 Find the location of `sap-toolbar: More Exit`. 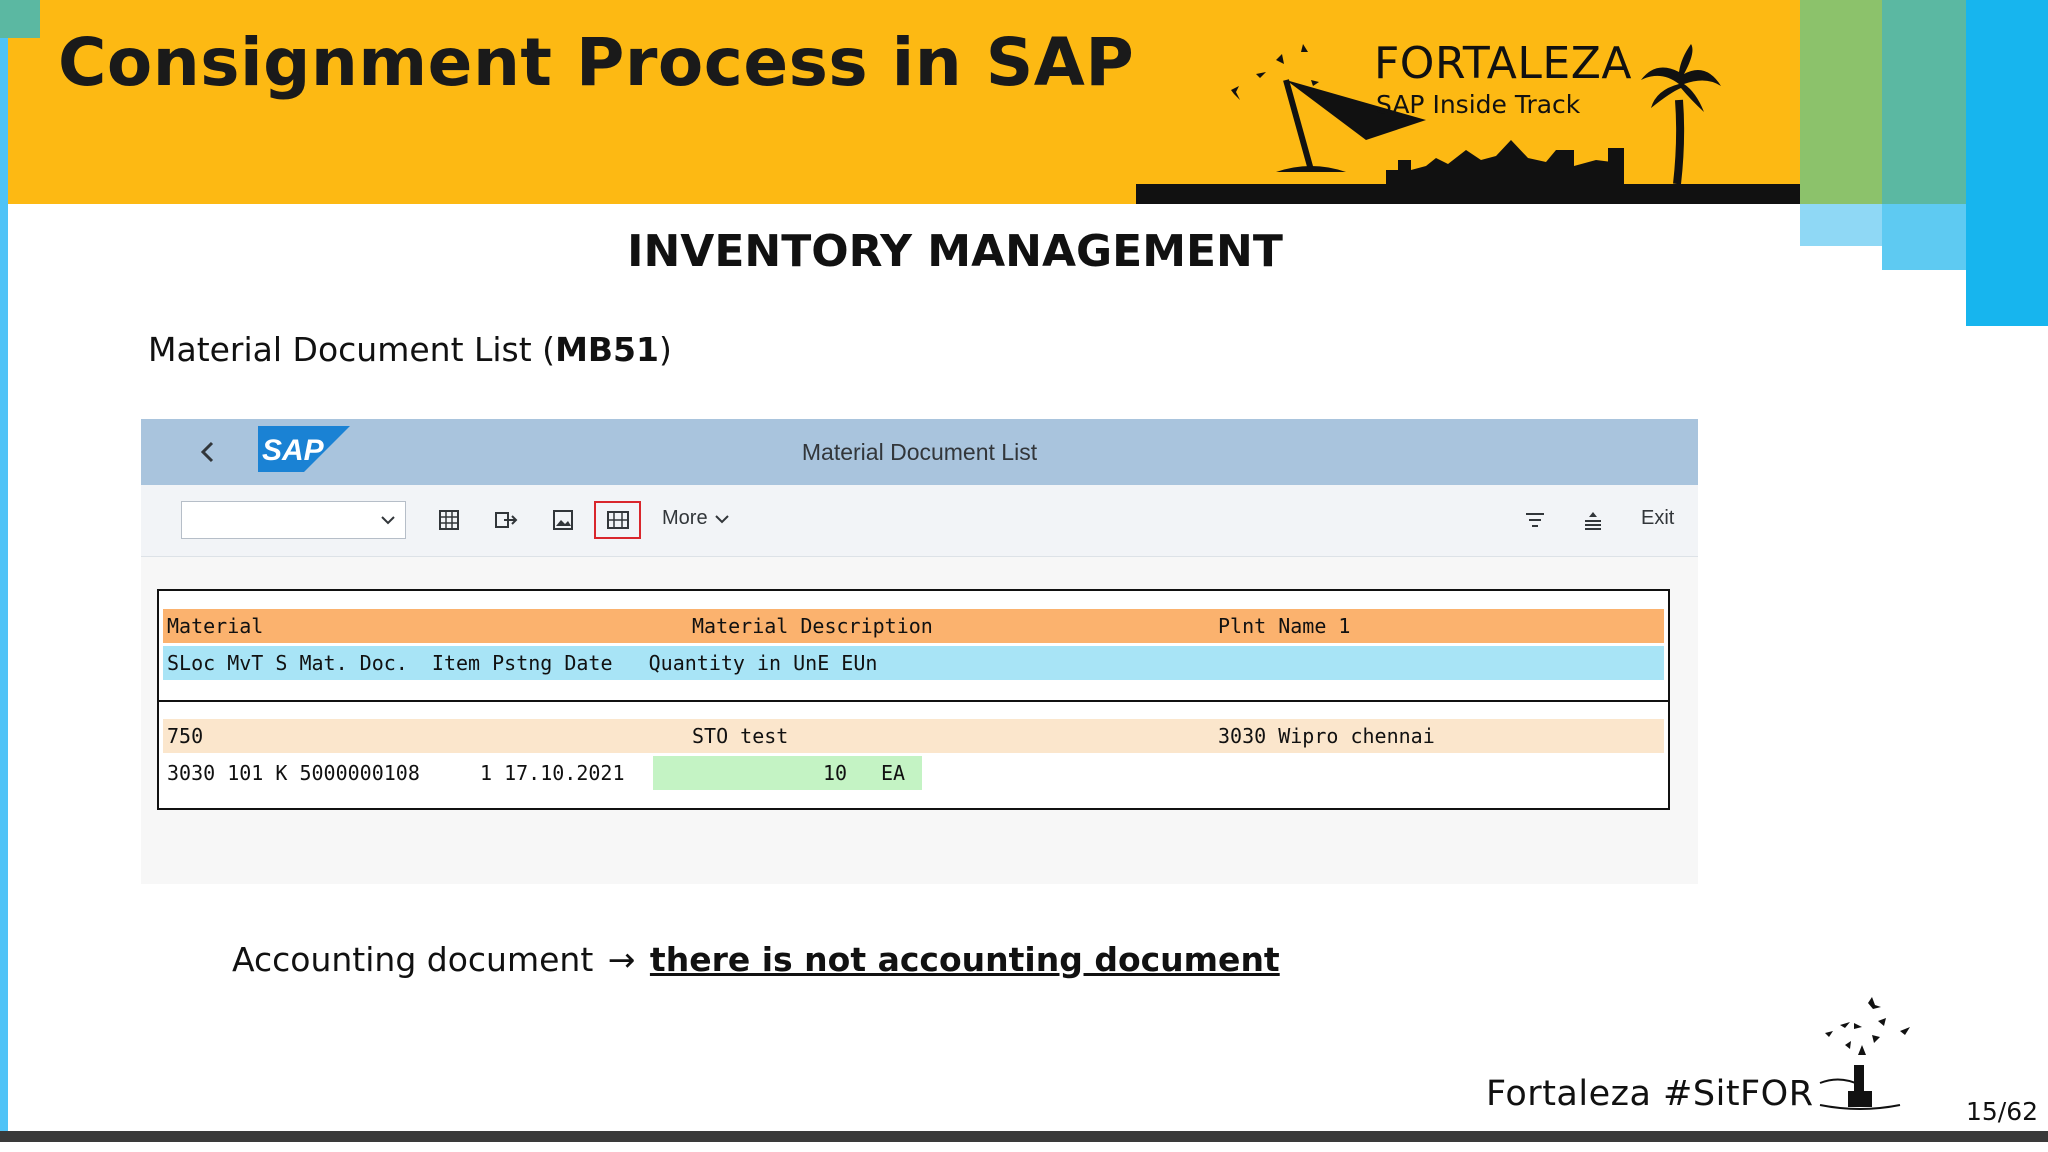

sap-toolbar: More Exit is located at coordinates (919, 521).